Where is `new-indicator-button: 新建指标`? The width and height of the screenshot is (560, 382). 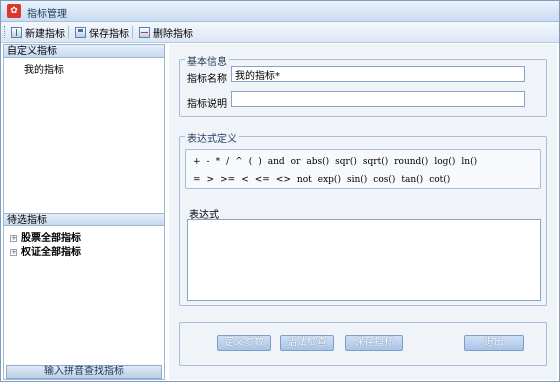
new-indicator-button: 新建指标 is located at coordinates (38, 32).